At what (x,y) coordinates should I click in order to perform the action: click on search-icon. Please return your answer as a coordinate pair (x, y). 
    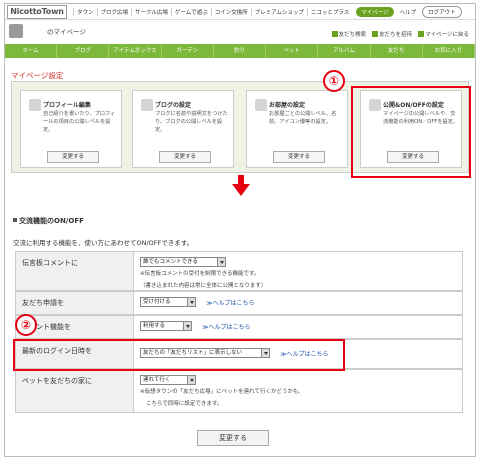
    Looking at the image, I should click on (334, 34).